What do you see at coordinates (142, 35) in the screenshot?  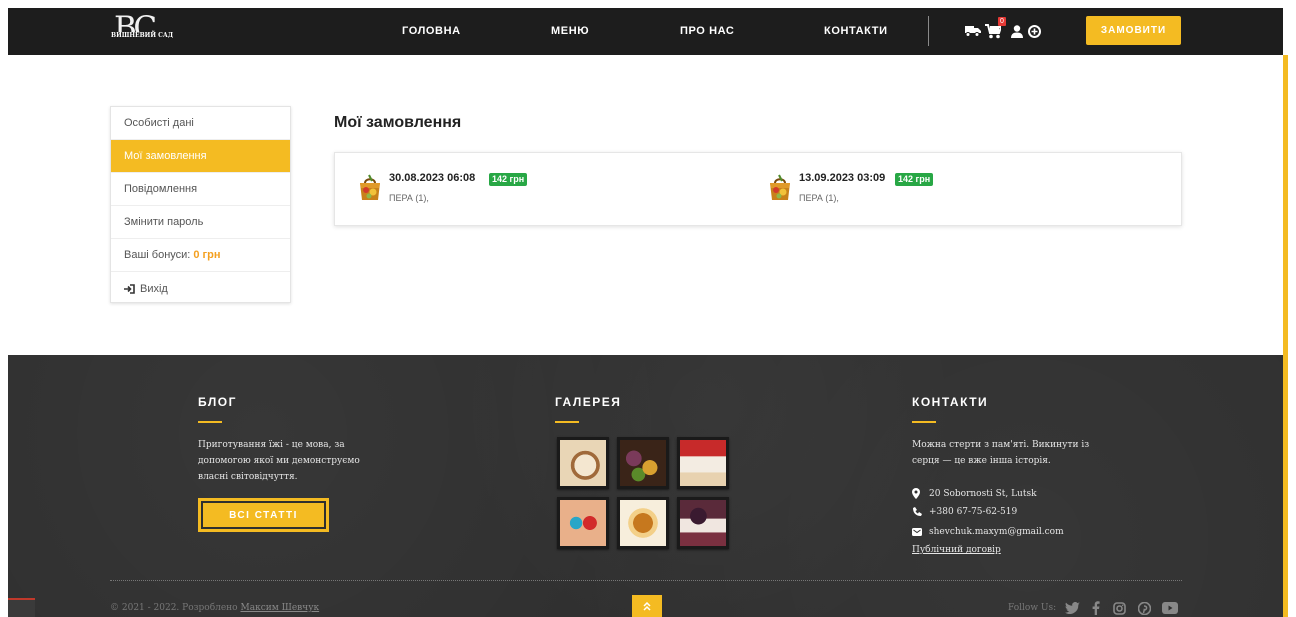 I see `logo-subtitle: ВИШНЕВИЙ САД` at bounding box center [142, 35].